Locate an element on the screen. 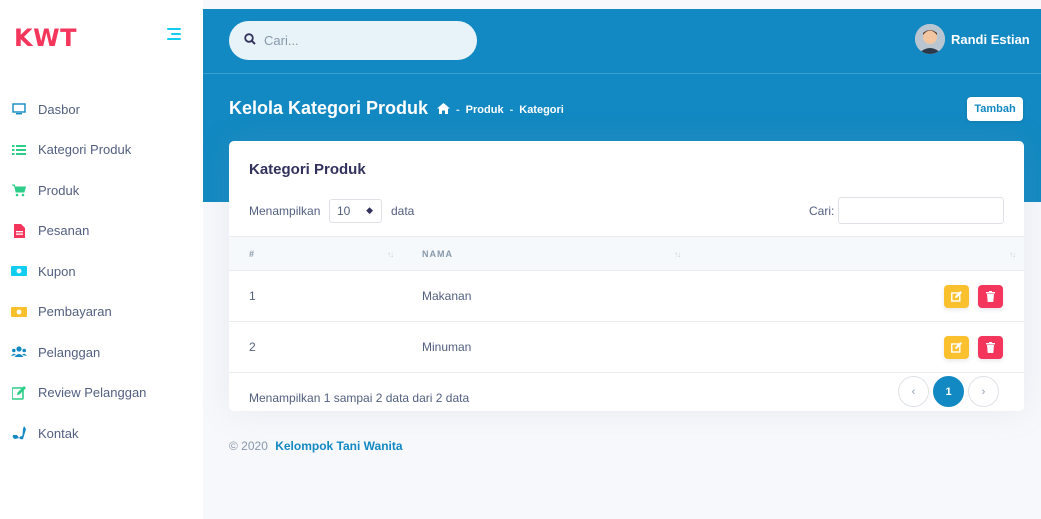 This screenshot has height=519, width=1041. breadcrumb: - Produk - Kategori is located at coordinates (500, 110).